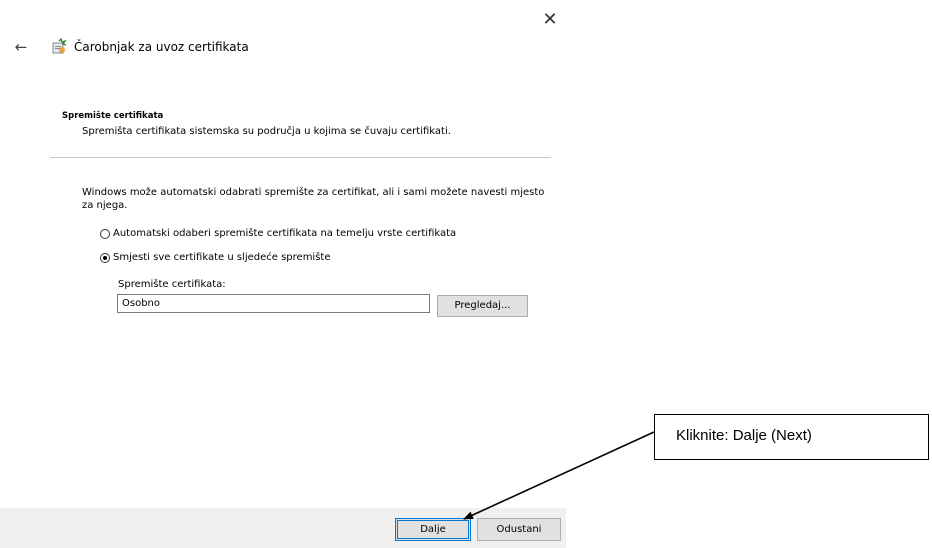 This screenshot has width=932, height=548. Describe the element at coordinates (559, 475) in the screenshot. I see `annotation-arrow-icon` at that location.